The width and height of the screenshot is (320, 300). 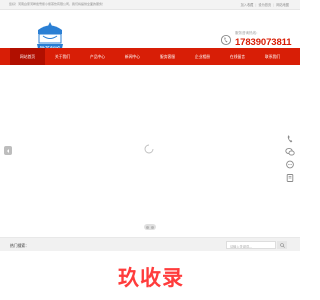 What do you see at coordinates (202, 56) in the screenshot?
I see `nav-item-album: 企业相册` at bounding box center [202, 56].